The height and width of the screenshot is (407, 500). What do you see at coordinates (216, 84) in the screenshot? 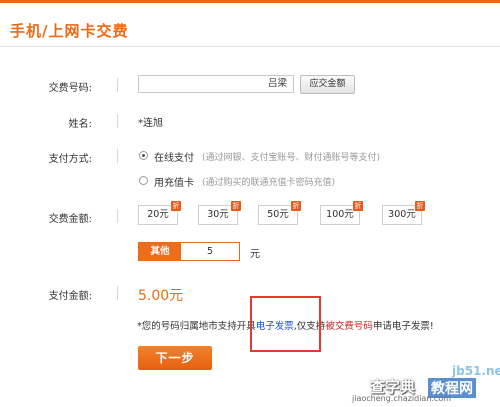
I see `phone-number-input: 吕梁` at bounding box center [216, 84].